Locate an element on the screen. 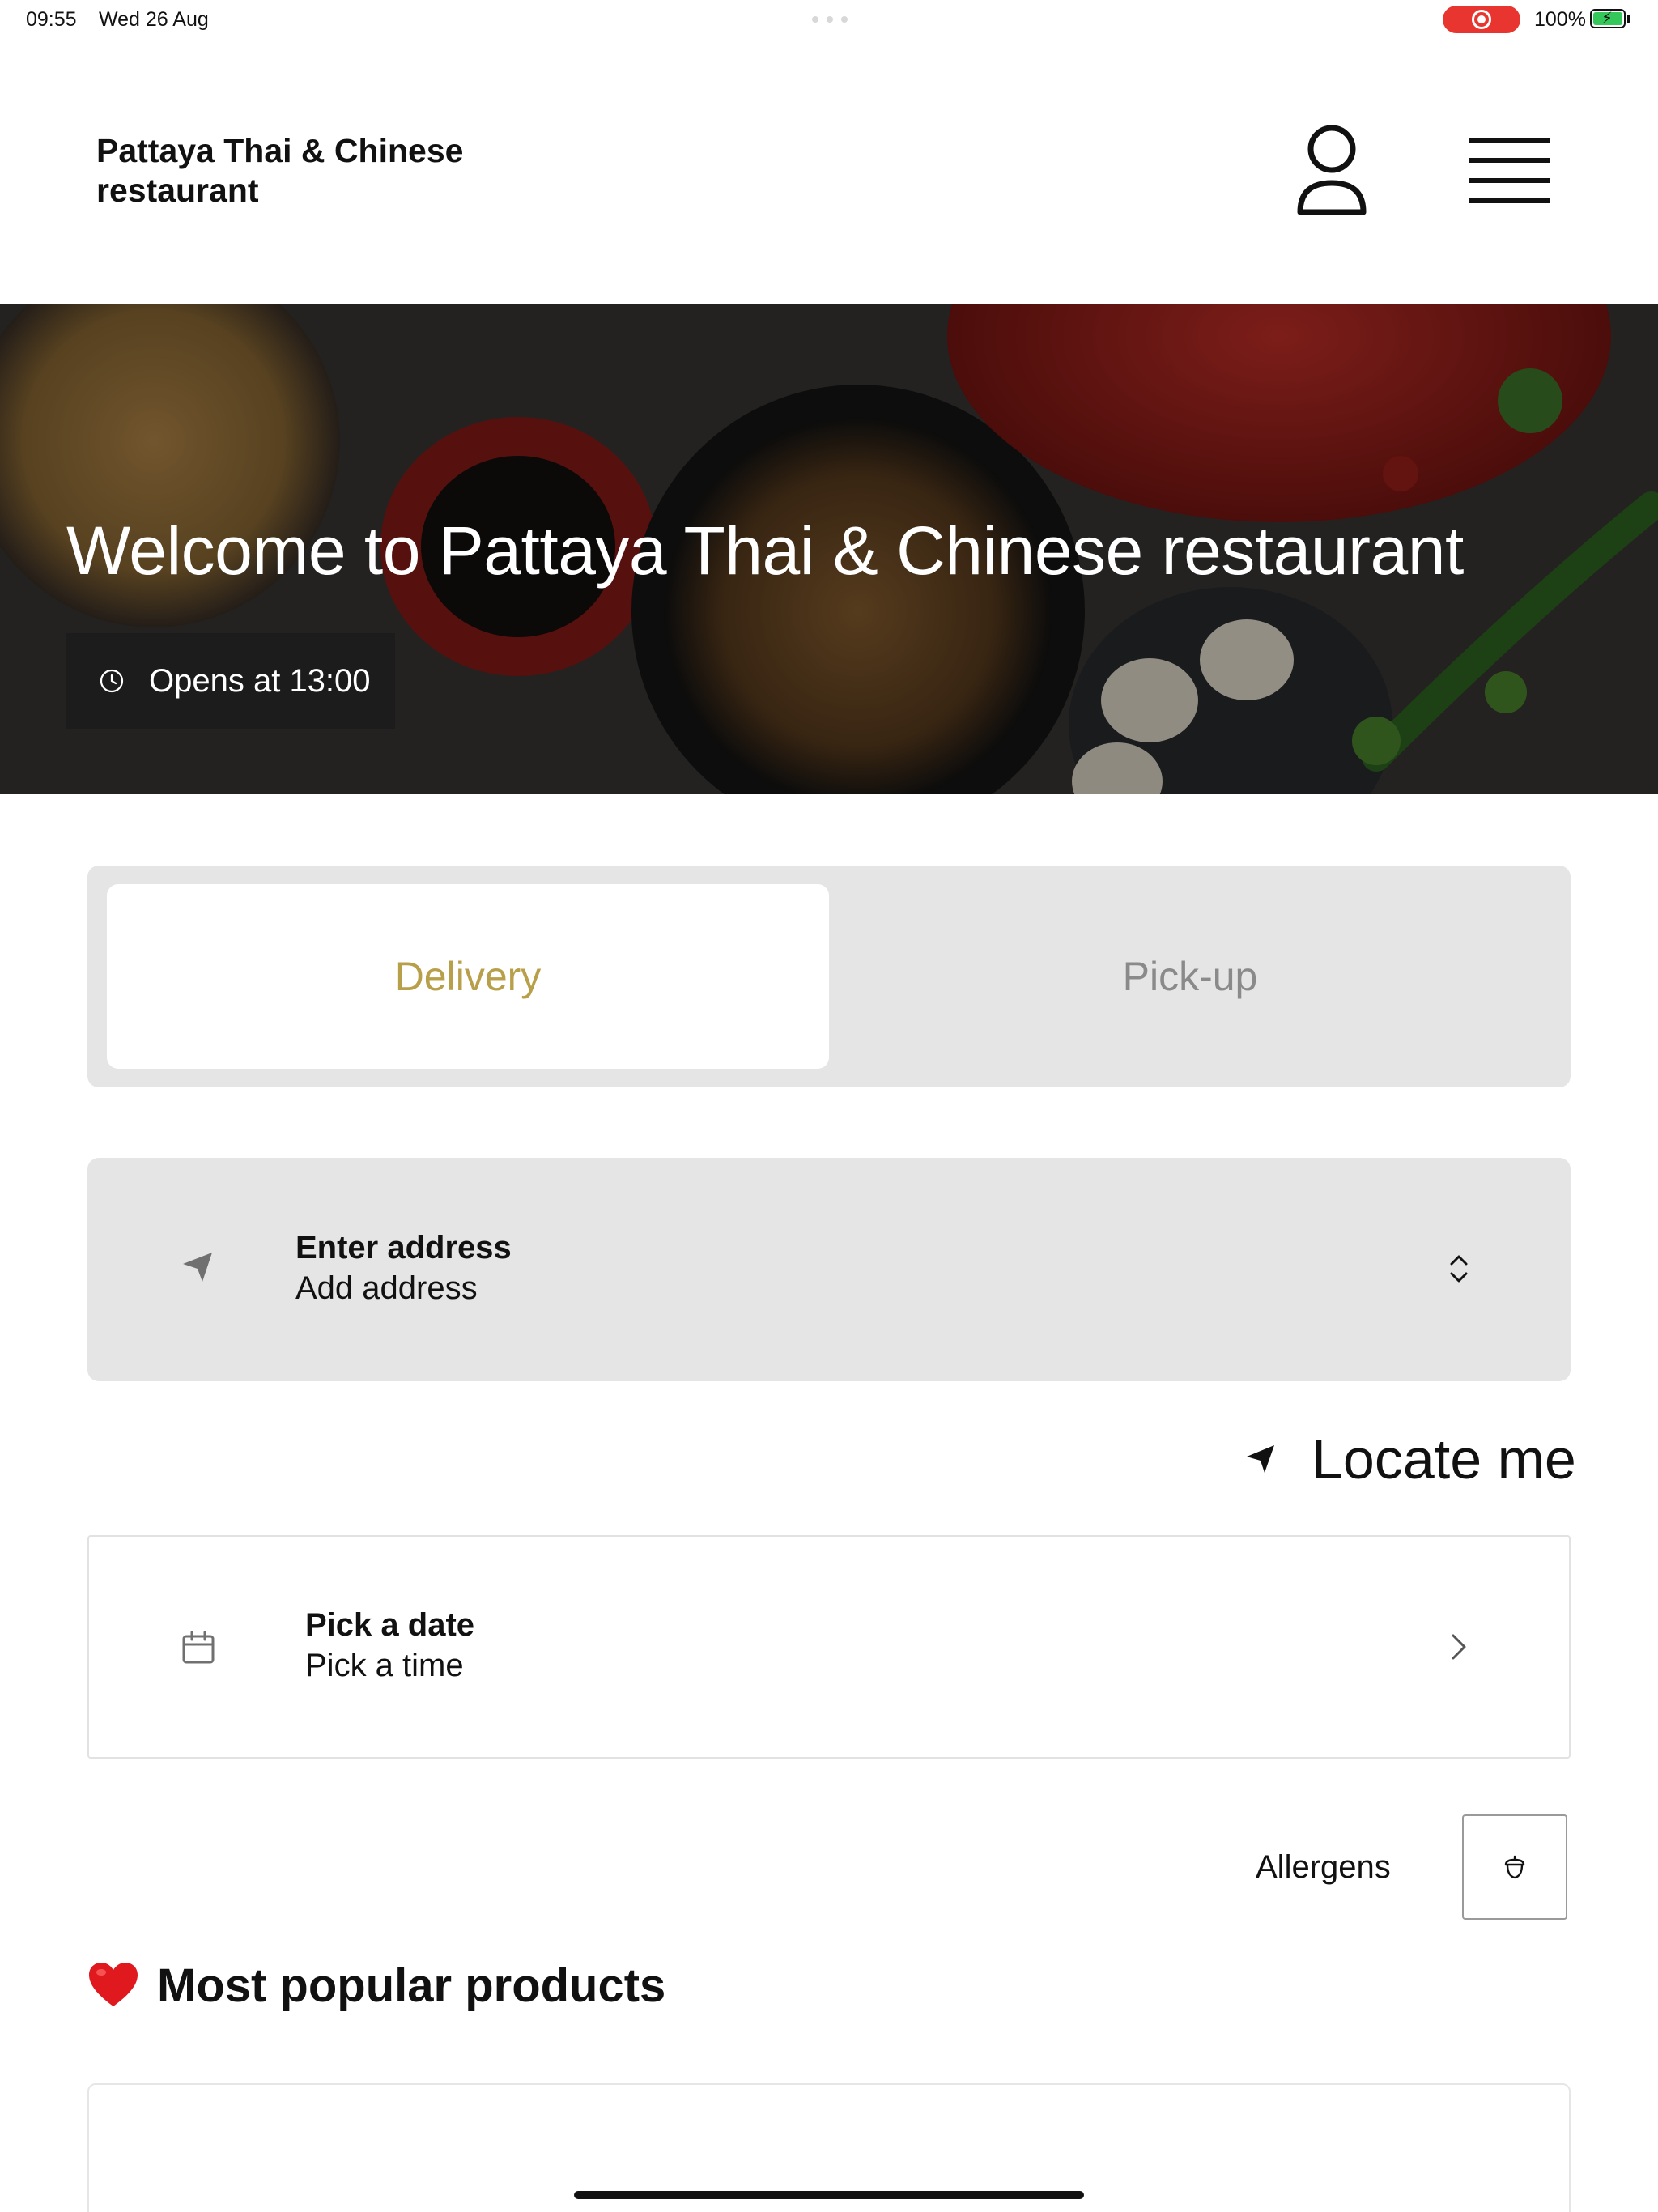  tab-pick-up: Pick-up is located at coordinates (1190, 977).